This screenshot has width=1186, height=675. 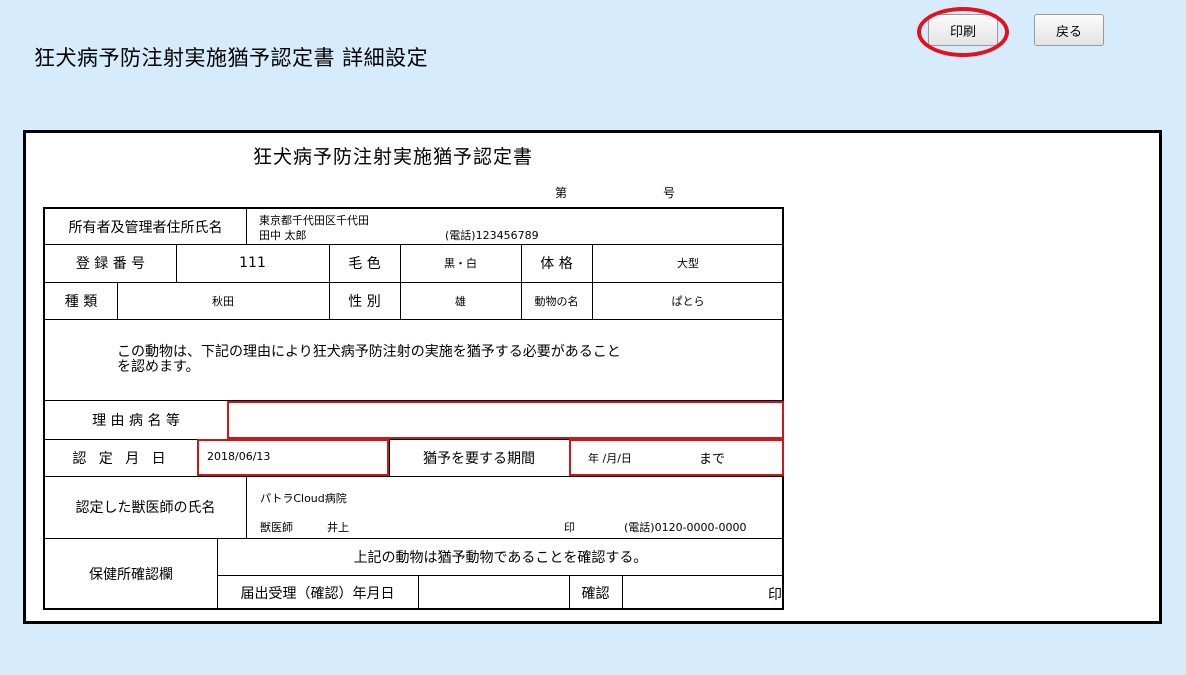 I want to click on vet-phone: (電話)0120-0000-0000, so click(x=685, y=527).